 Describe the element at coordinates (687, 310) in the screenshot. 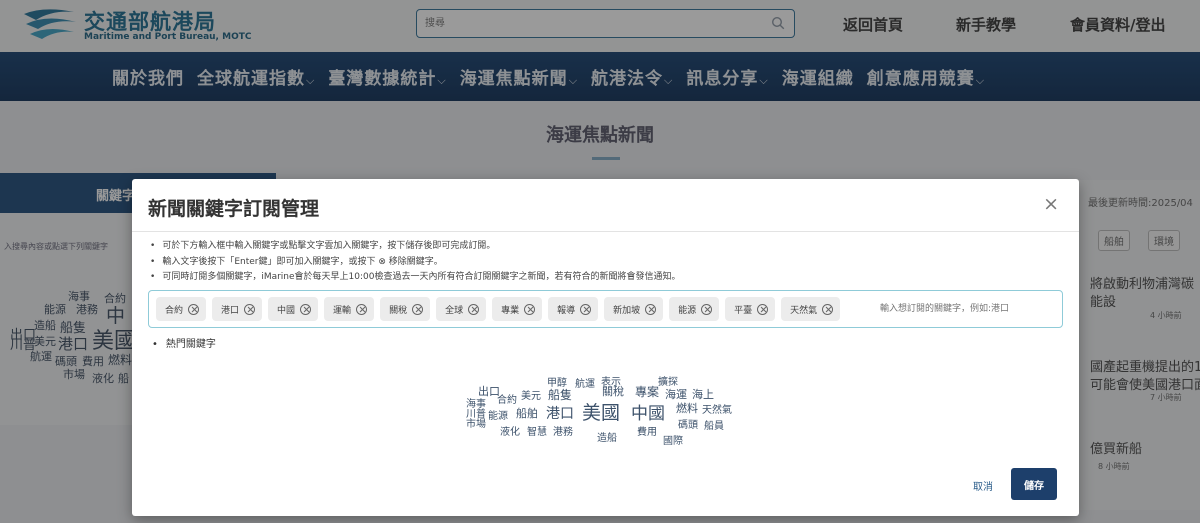

I see `keyword-tag-label: 能源` at that location.